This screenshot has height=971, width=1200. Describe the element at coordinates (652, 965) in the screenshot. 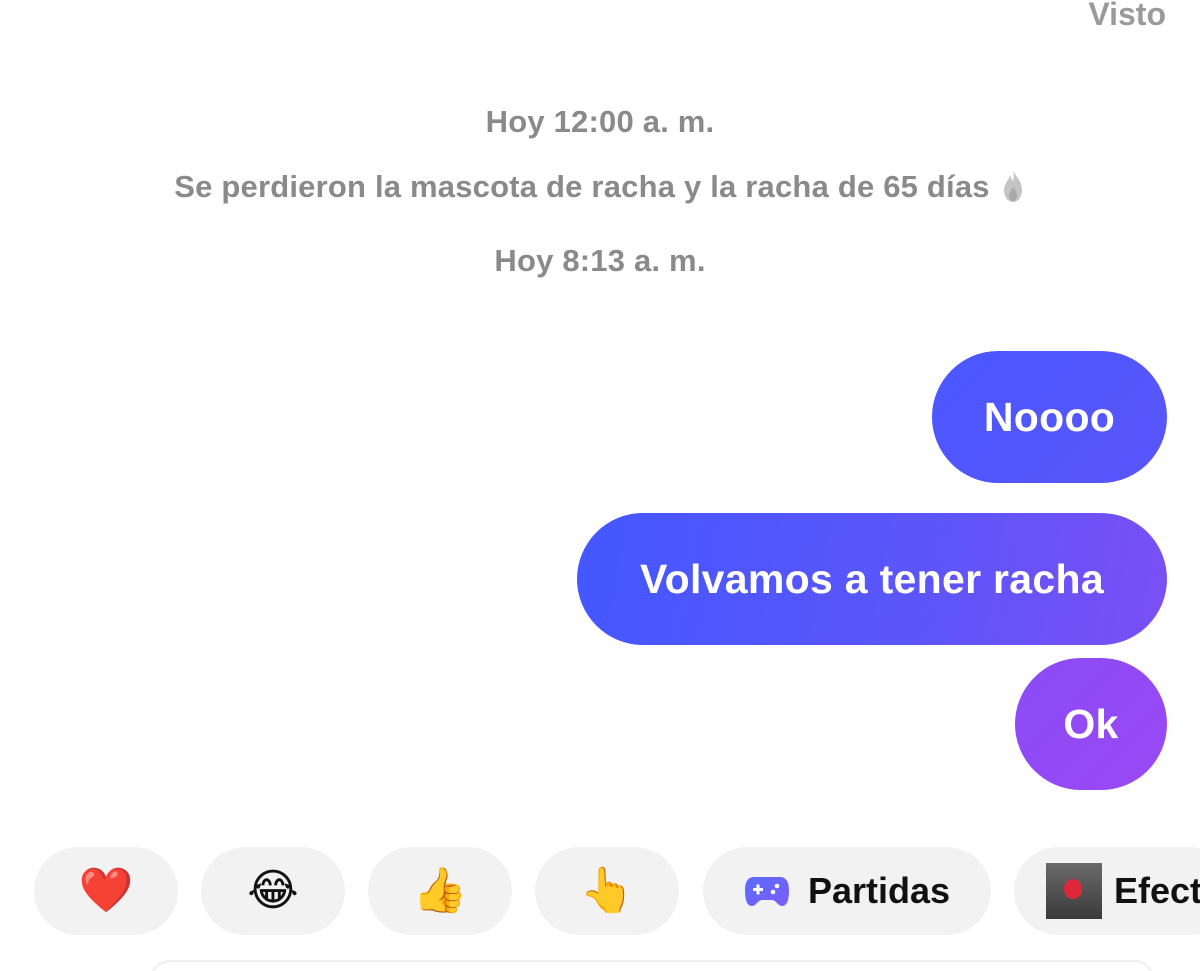

I see `message-input-field` at that location.